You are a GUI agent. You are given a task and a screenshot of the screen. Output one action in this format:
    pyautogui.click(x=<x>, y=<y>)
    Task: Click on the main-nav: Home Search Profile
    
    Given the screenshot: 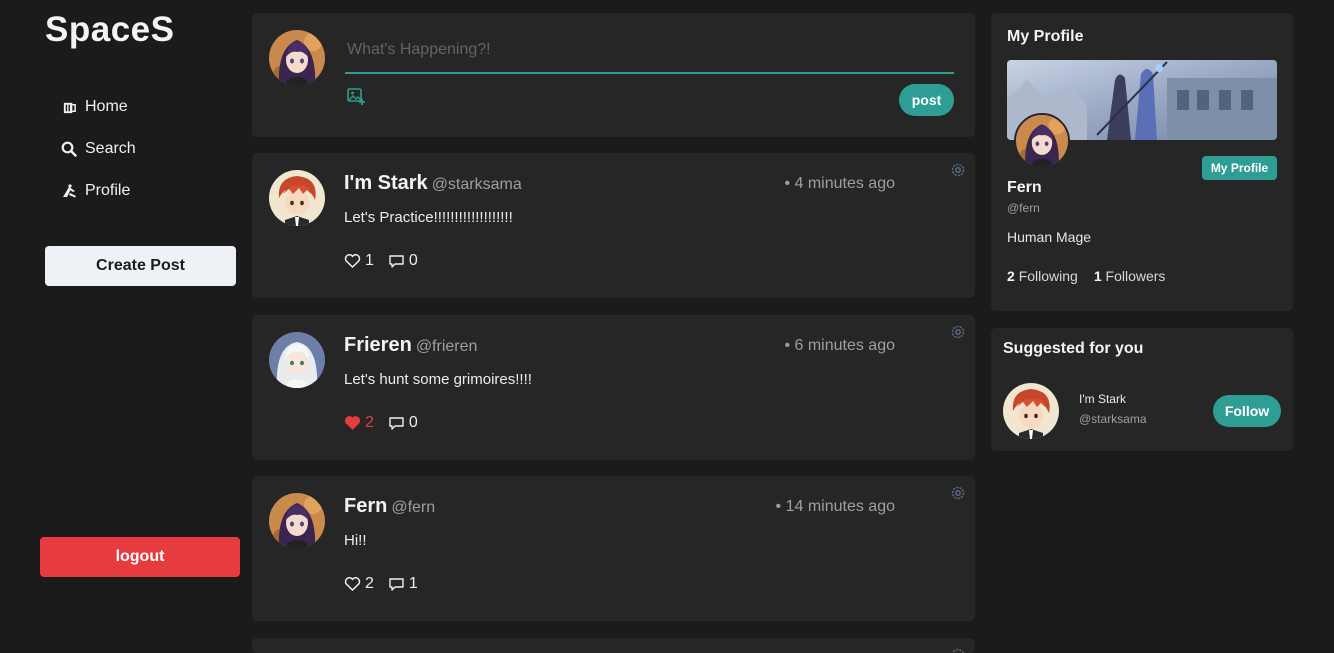 What is the action you would take?
    pyautogui.click(x=98, y=159)
    